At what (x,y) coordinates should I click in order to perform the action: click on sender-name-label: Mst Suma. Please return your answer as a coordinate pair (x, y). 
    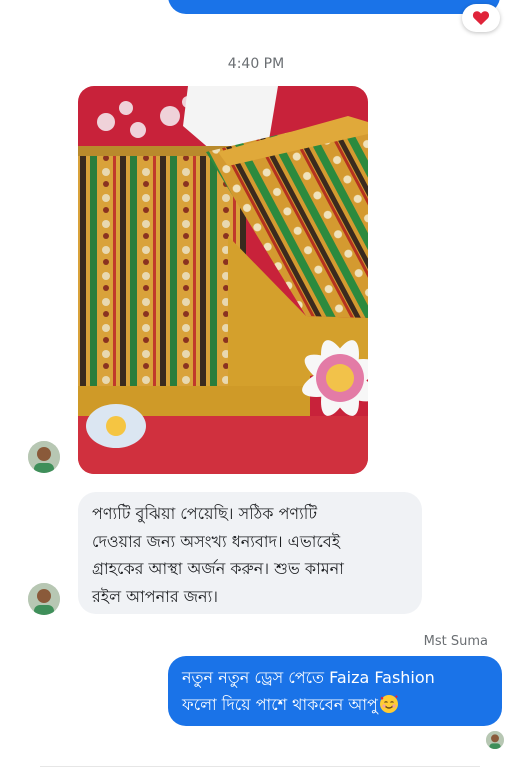
    Looking at the image, I should click on (455, 641).